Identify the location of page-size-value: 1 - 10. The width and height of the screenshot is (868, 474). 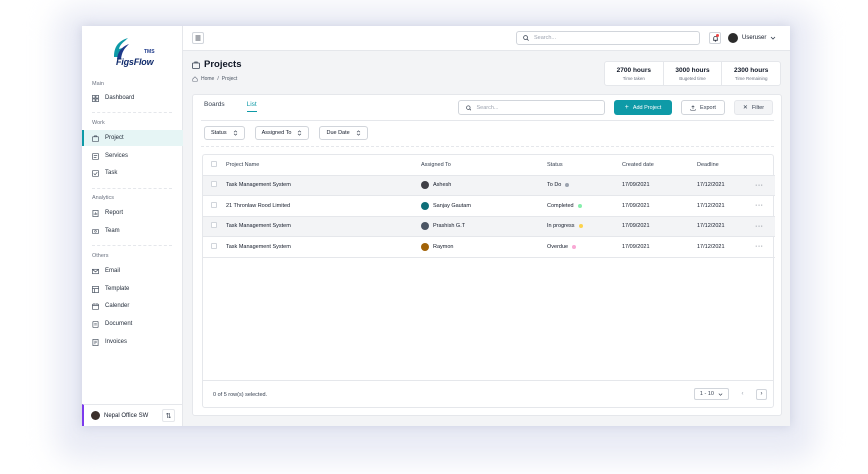
(706, 394).